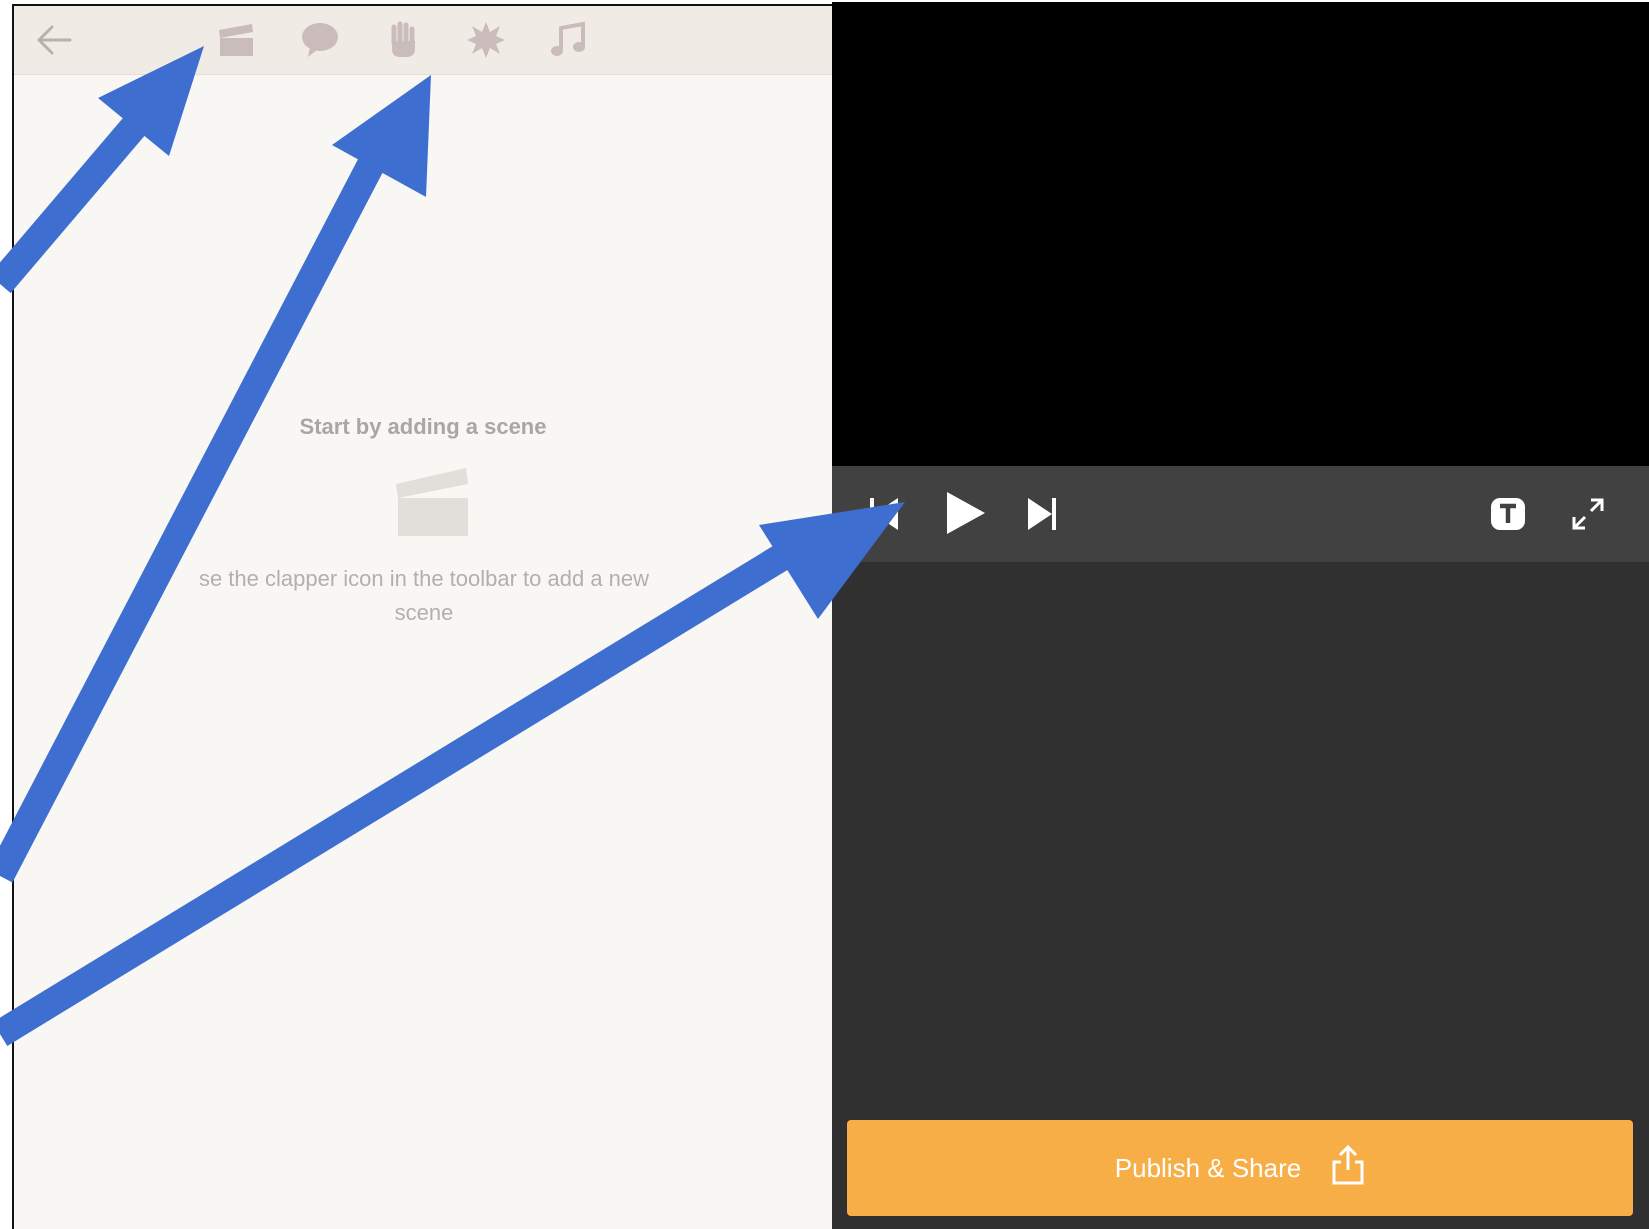 The image size is (1649, 1229). What do you see at coordinates (1588, 514) in the screenshot?
I see `fullscreen-icon` at bounding box center [1588, 514].